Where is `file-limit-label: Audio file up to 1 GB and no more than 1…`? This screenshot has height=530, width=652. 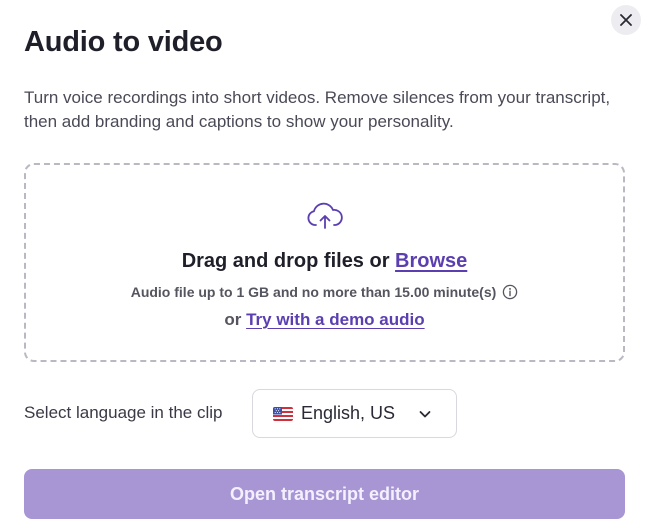 file-limit-label: Audio file up to 1 GB and no more than 1… is located at coordinates (313, 292).